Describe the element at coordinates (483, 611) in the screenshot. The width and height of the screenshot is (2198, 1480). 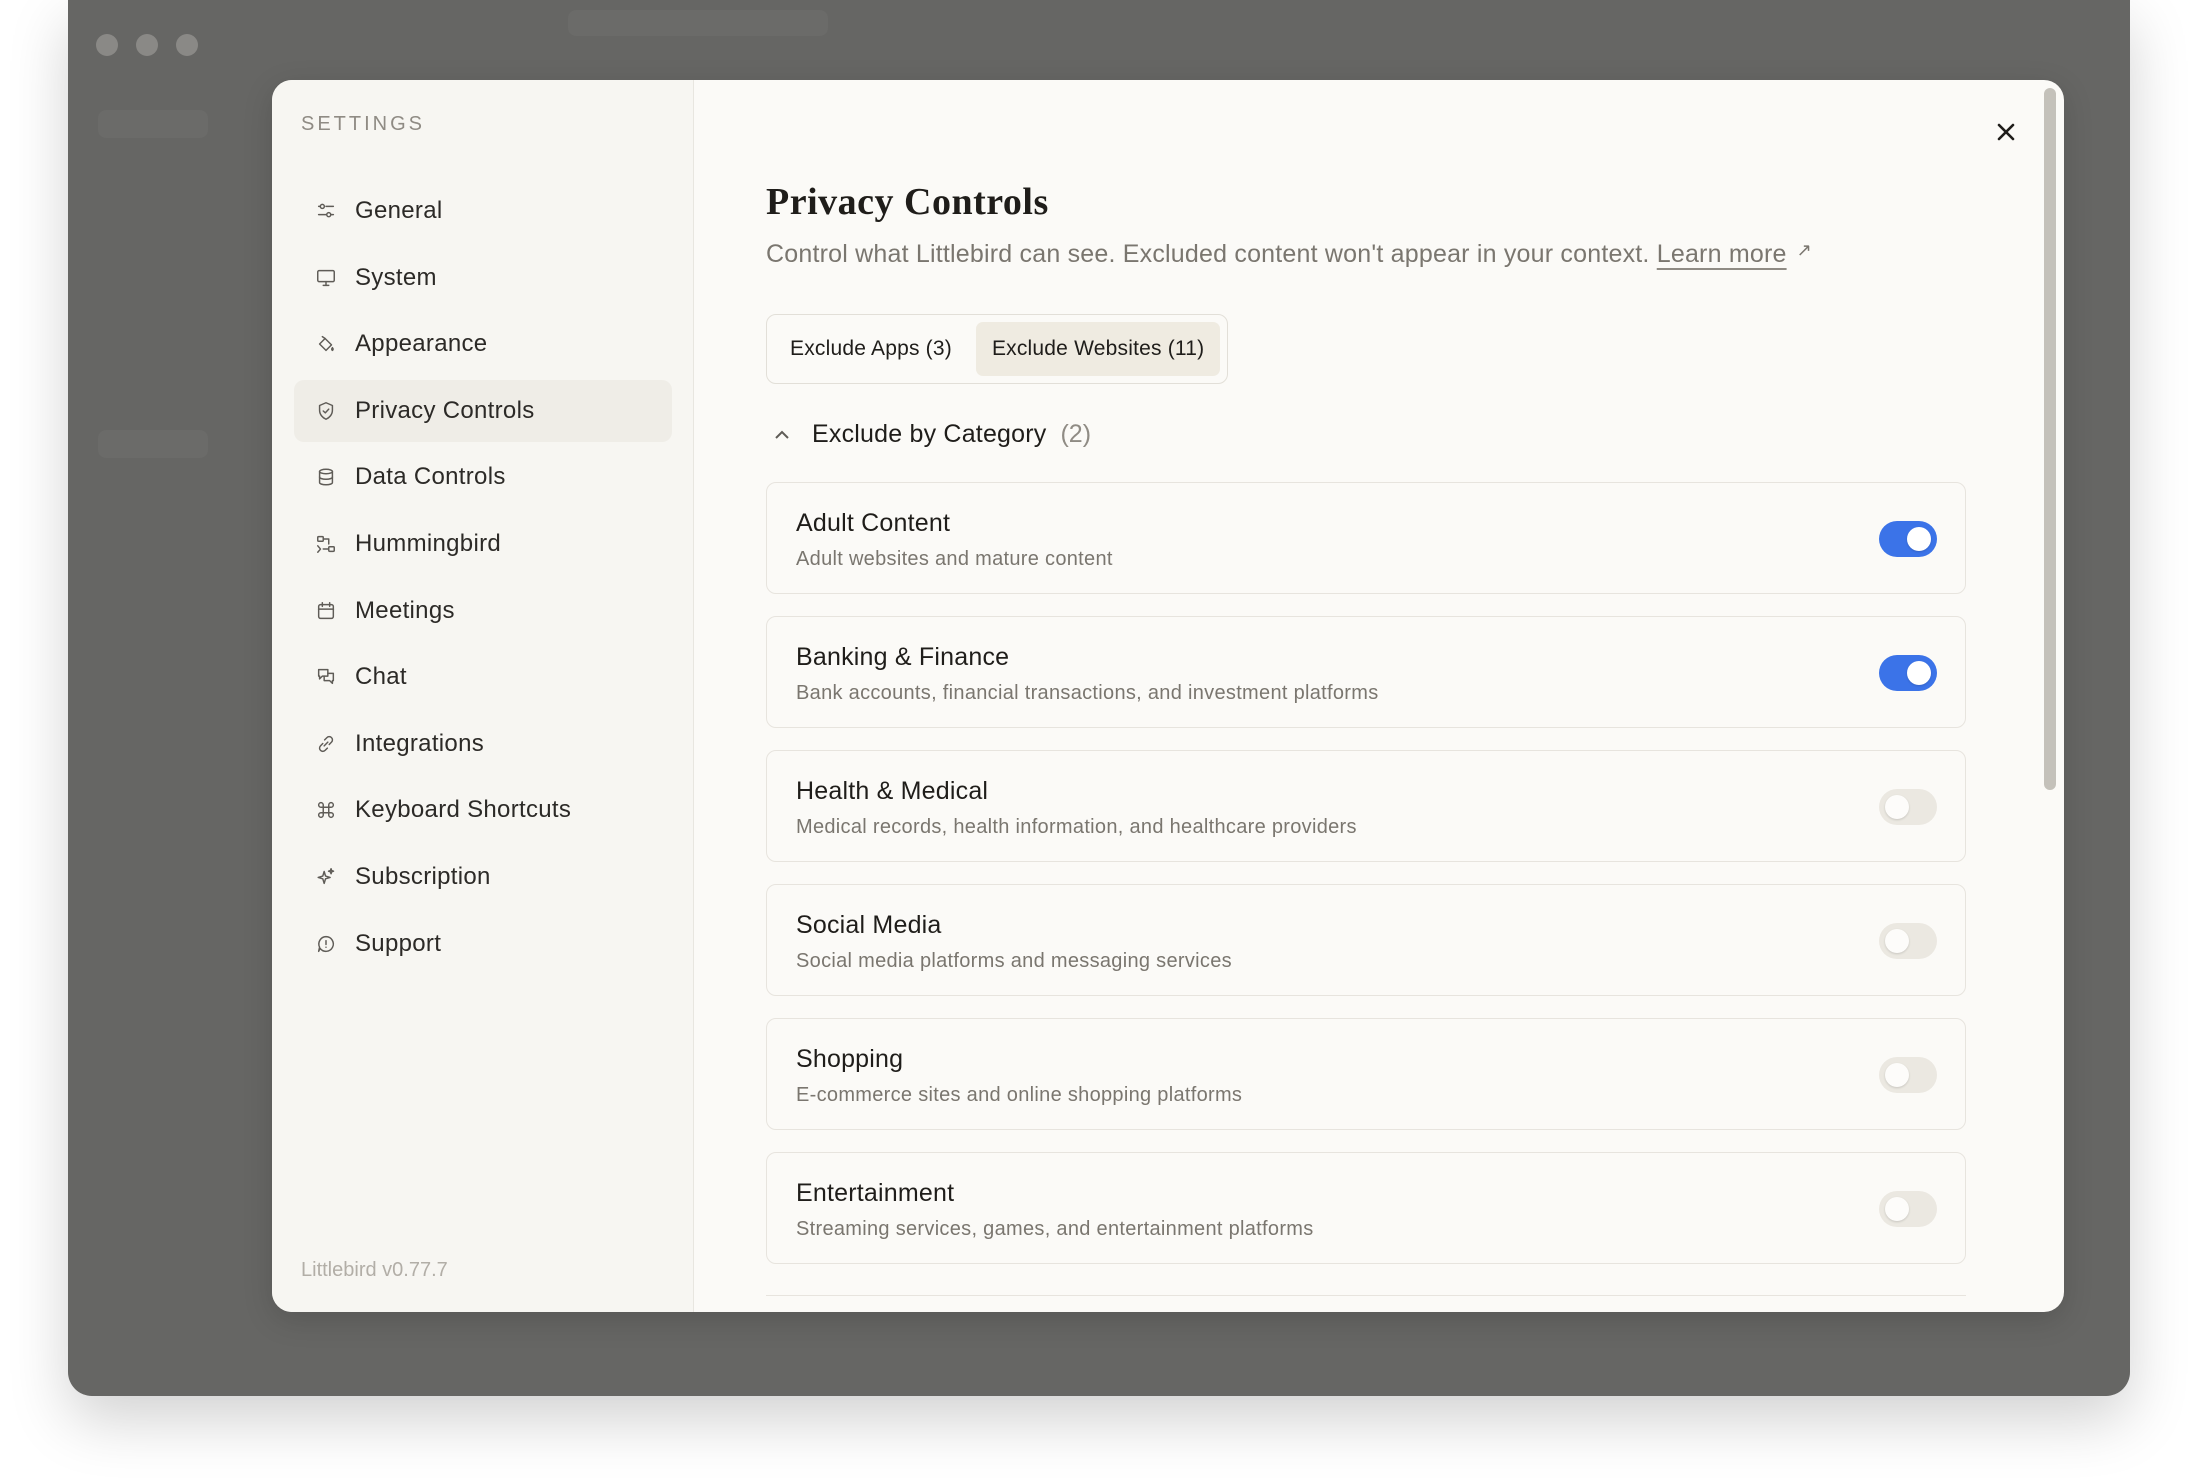
I see `sidebar-item-meetings: Meetings` at that location.